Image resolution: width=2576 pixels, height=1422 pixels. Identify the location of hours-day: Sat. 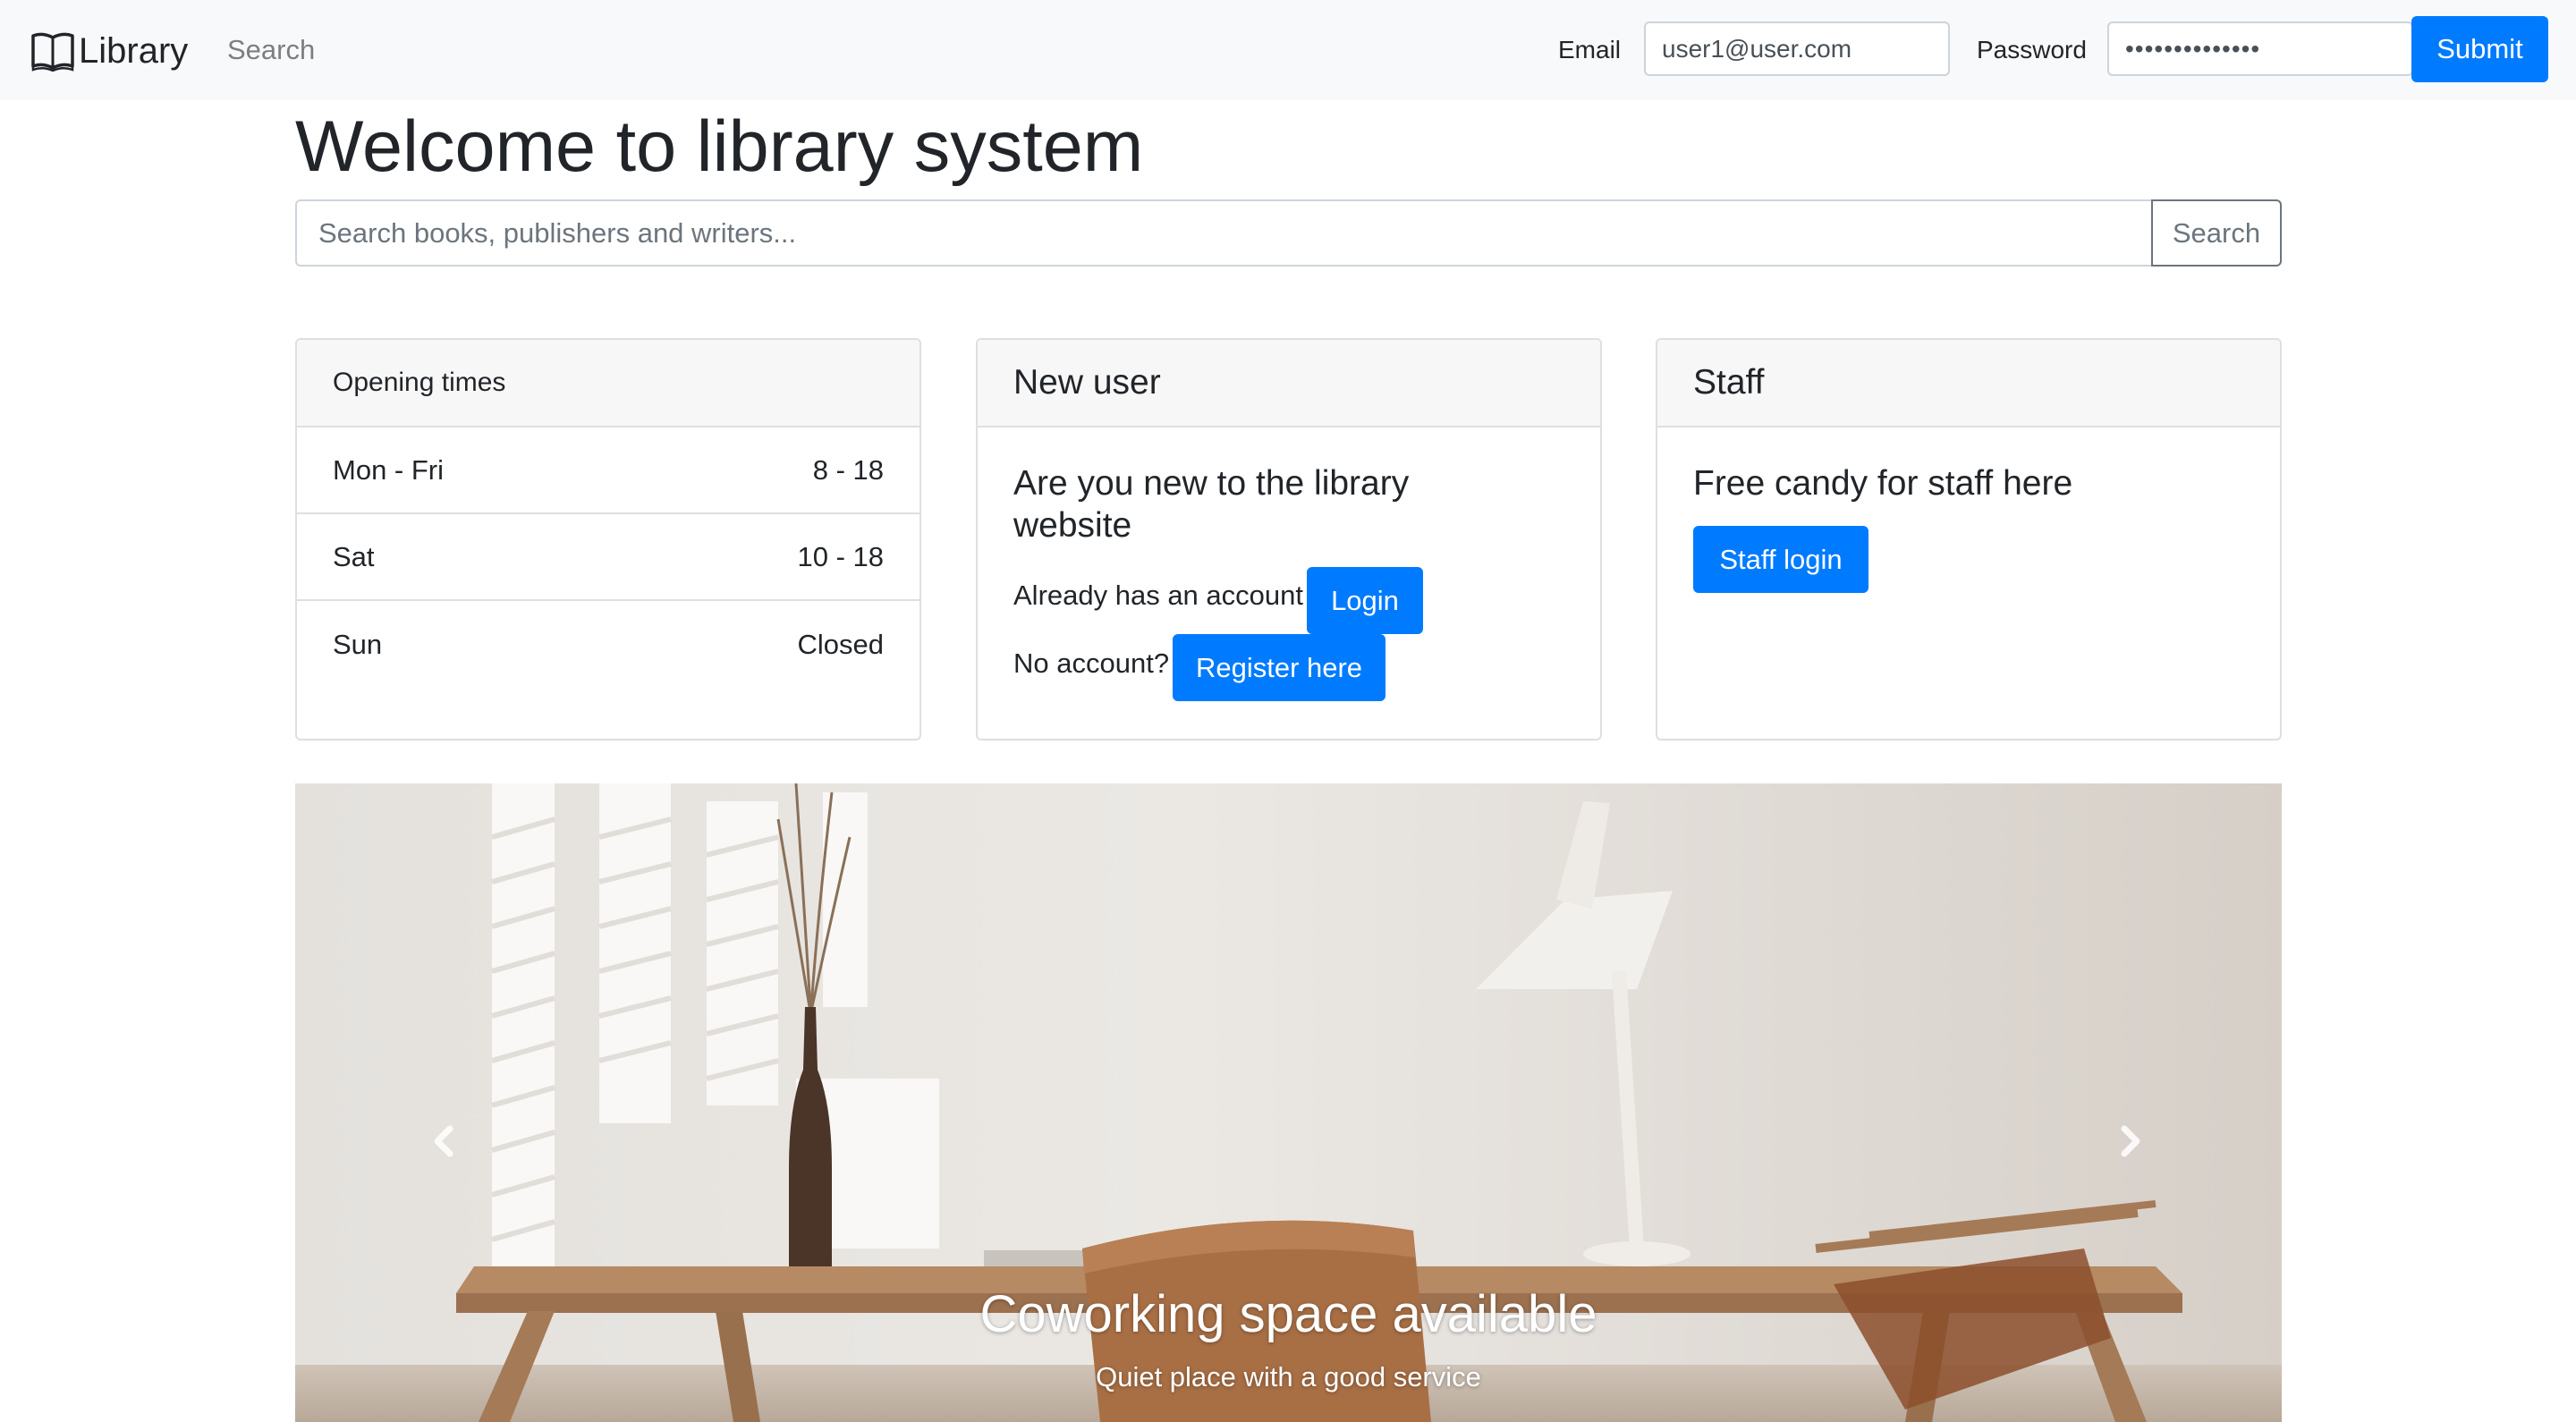
(354, 556).